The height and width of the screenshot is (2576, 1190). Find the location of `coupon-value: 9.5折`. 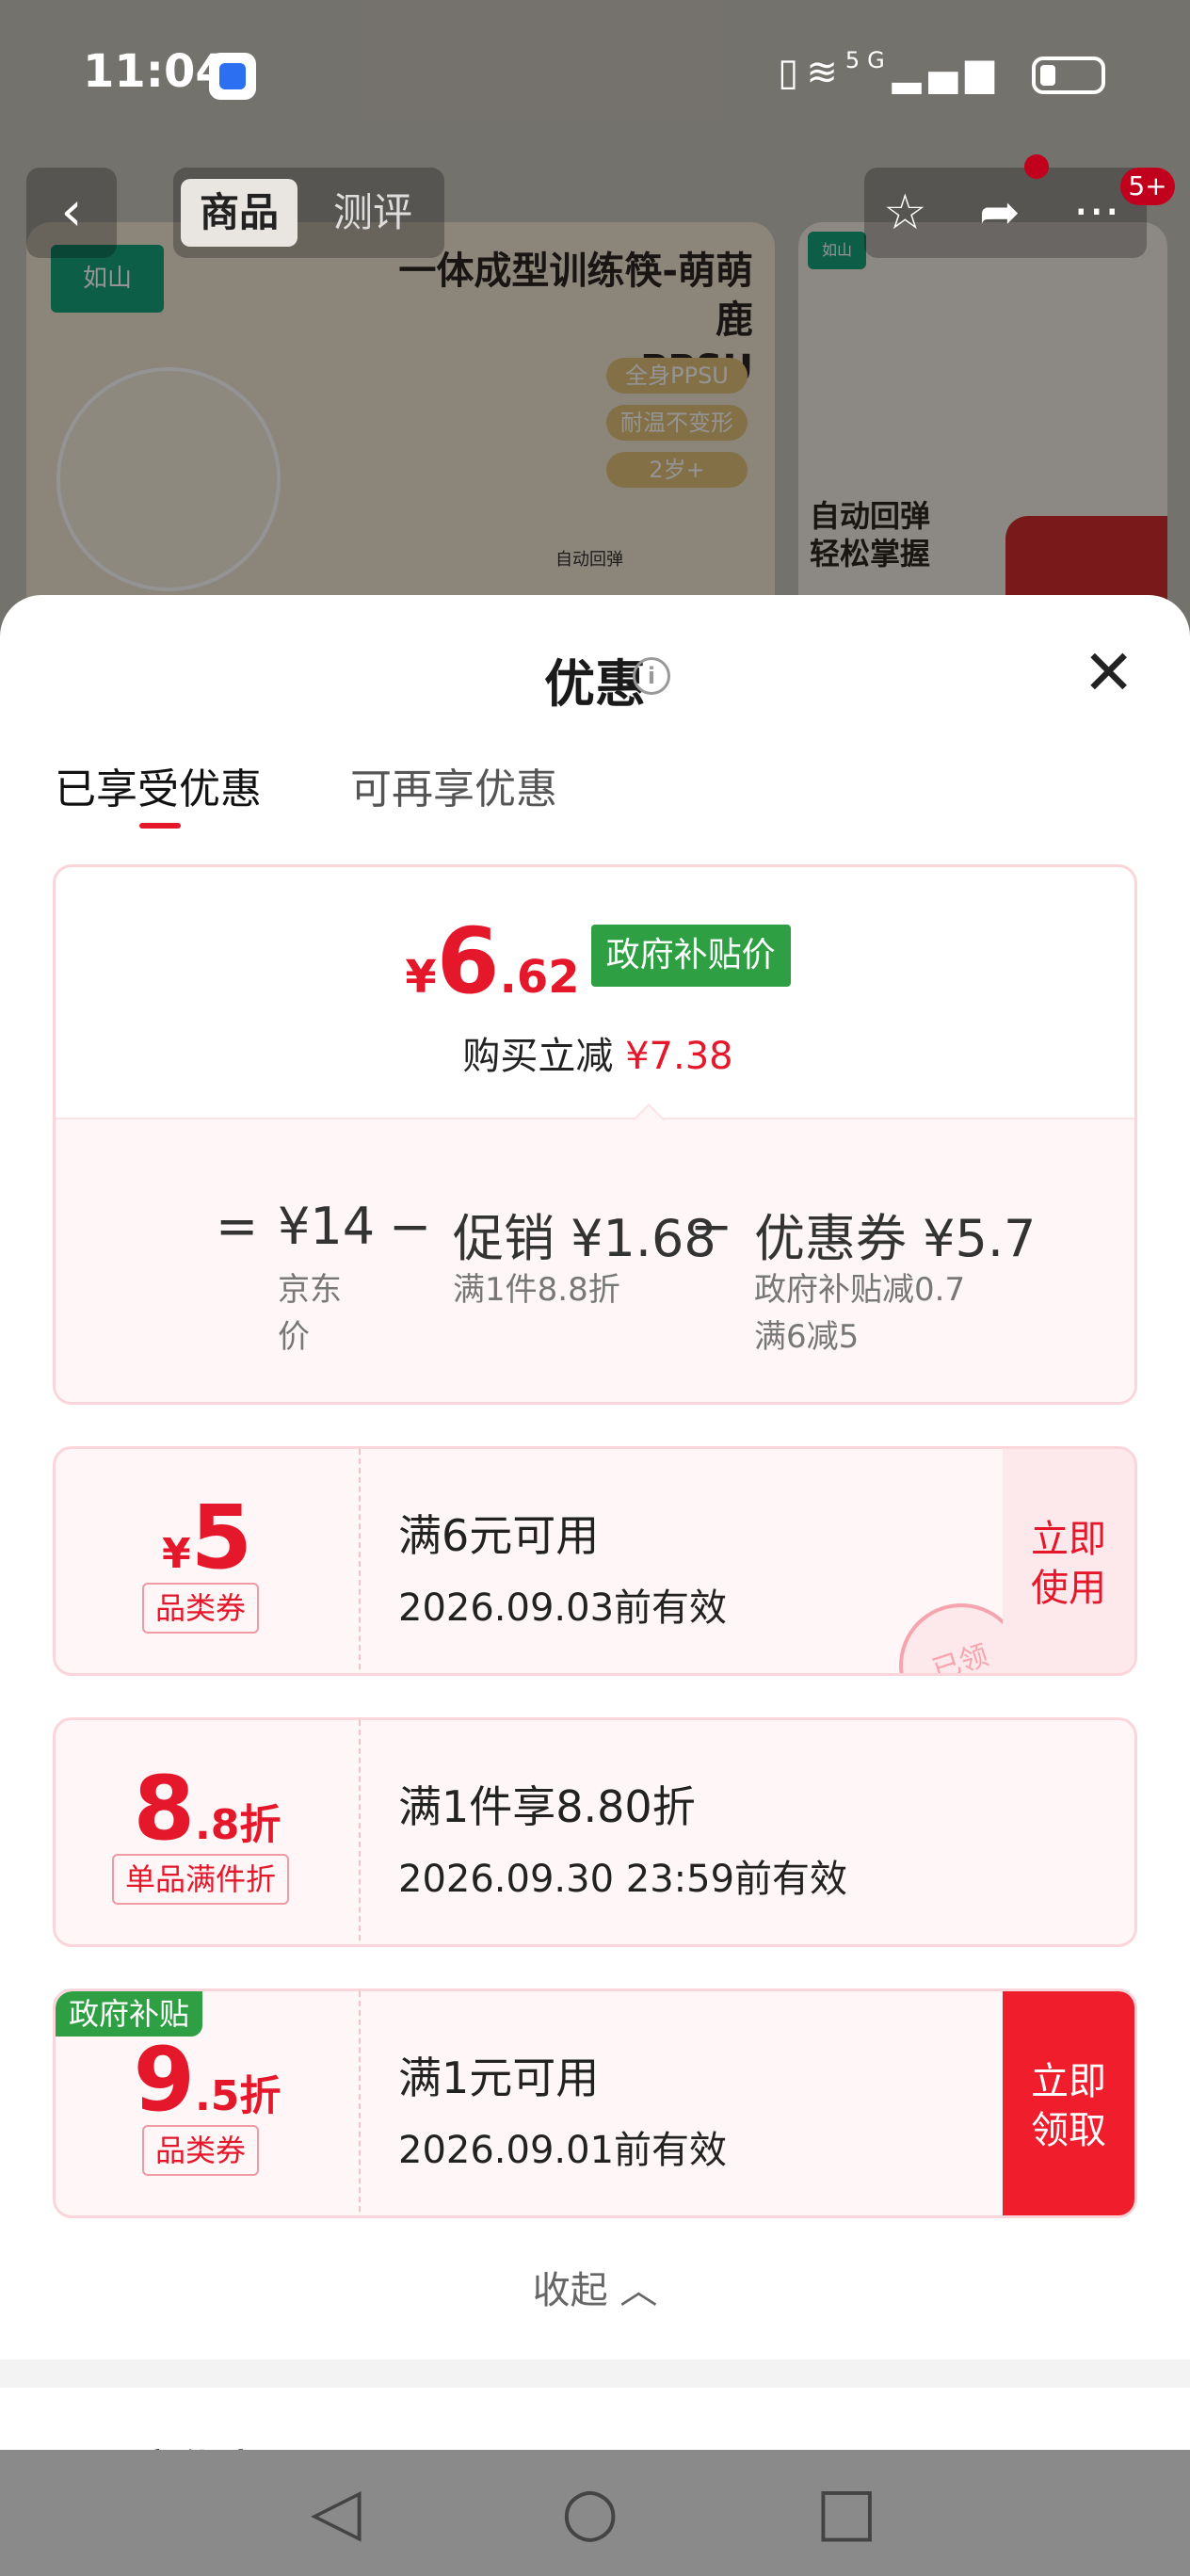

coupon-value: 9.5折 is located at coordinates (207, 2080).